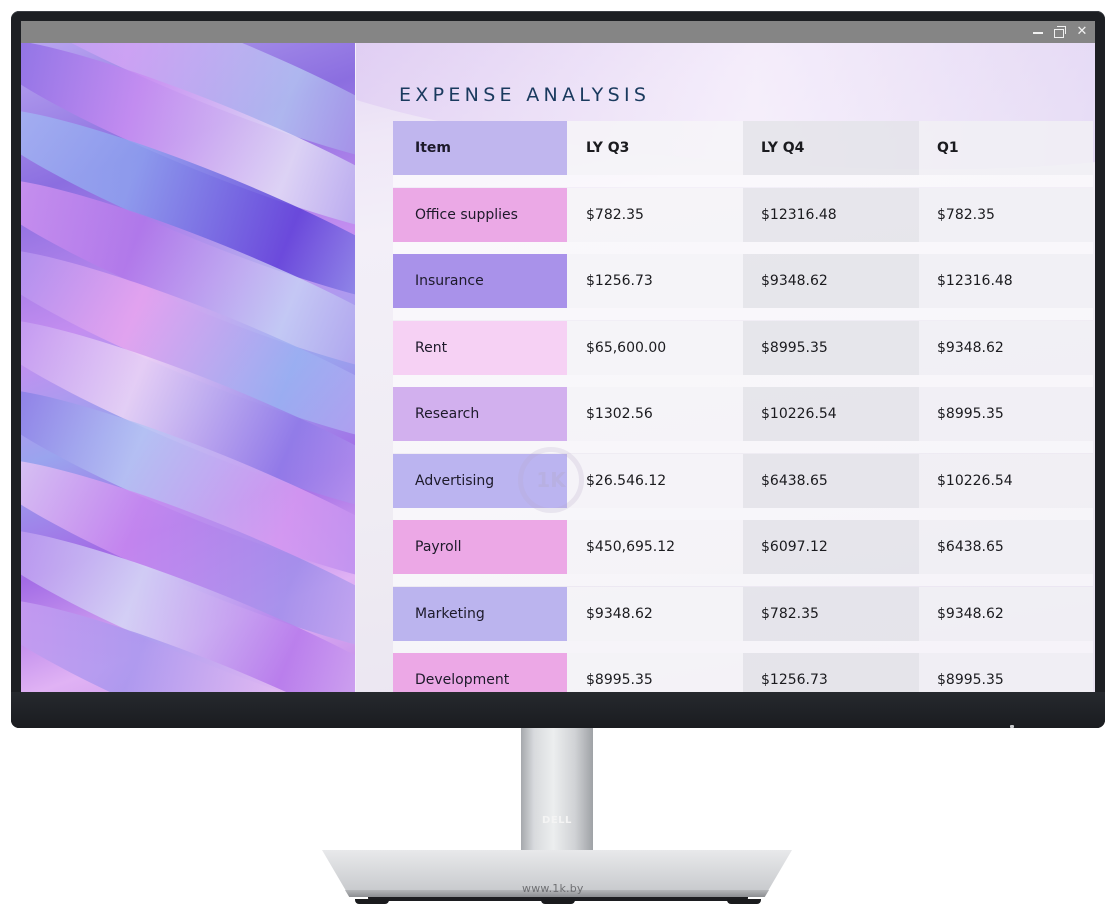 The width and height of the screenshot is (1115, 920). I want to click on header-label: Item, so click(433, 148).